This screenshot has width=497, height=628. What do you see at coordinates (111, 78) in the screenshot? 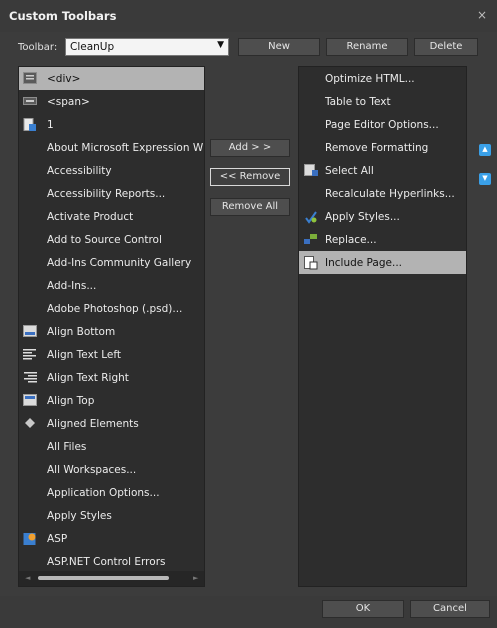
I see `list-item: <div>` at bounding box center [111, 78].